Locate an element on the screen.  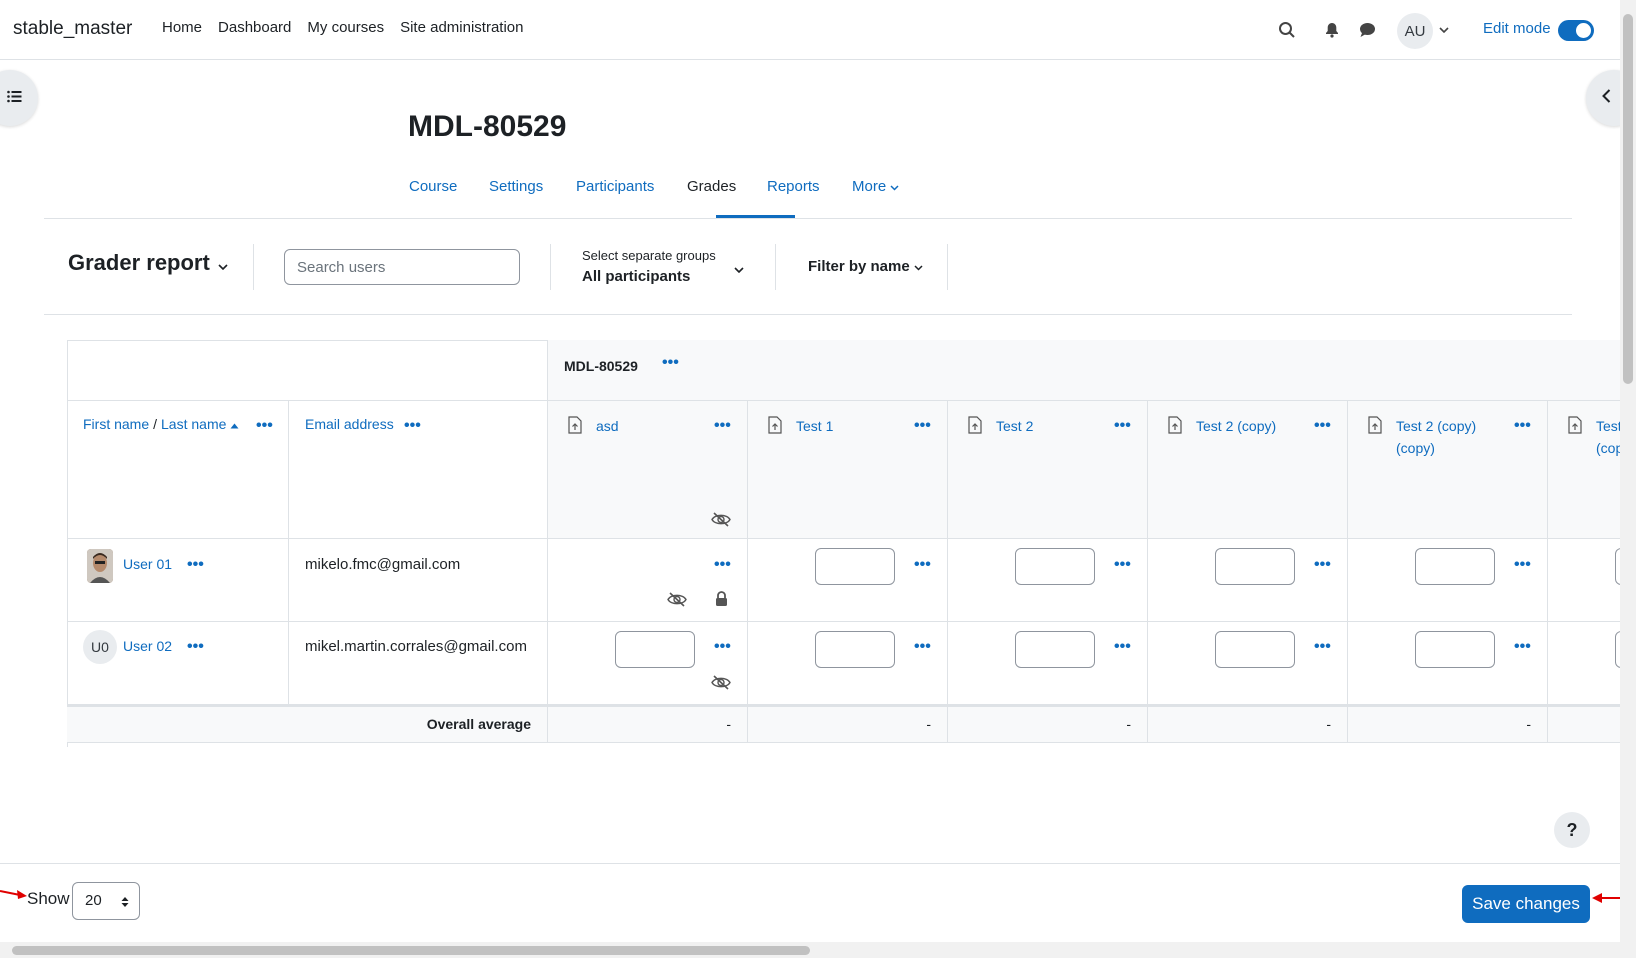
search-users-input is located at coordinates (402, 267).